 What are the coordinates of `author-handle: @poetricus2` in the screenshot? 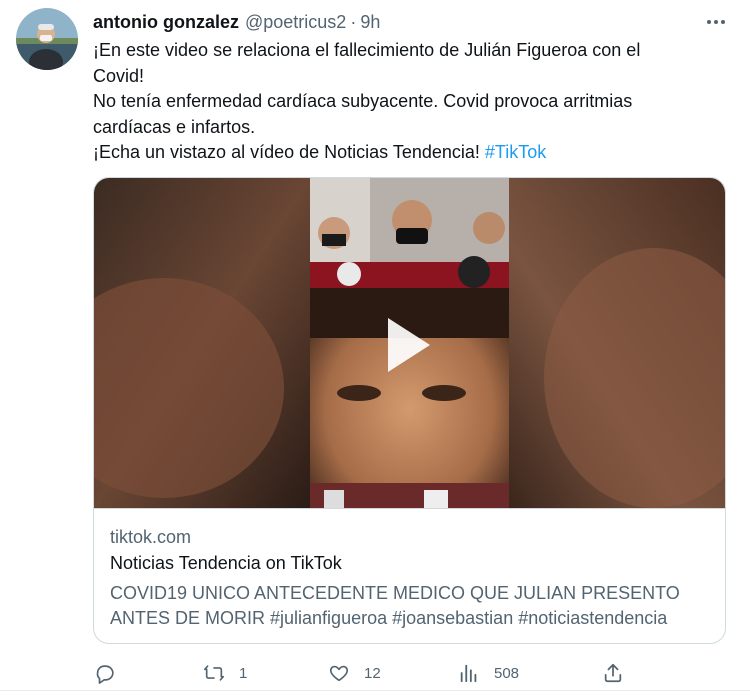 It's located at (295, 22).